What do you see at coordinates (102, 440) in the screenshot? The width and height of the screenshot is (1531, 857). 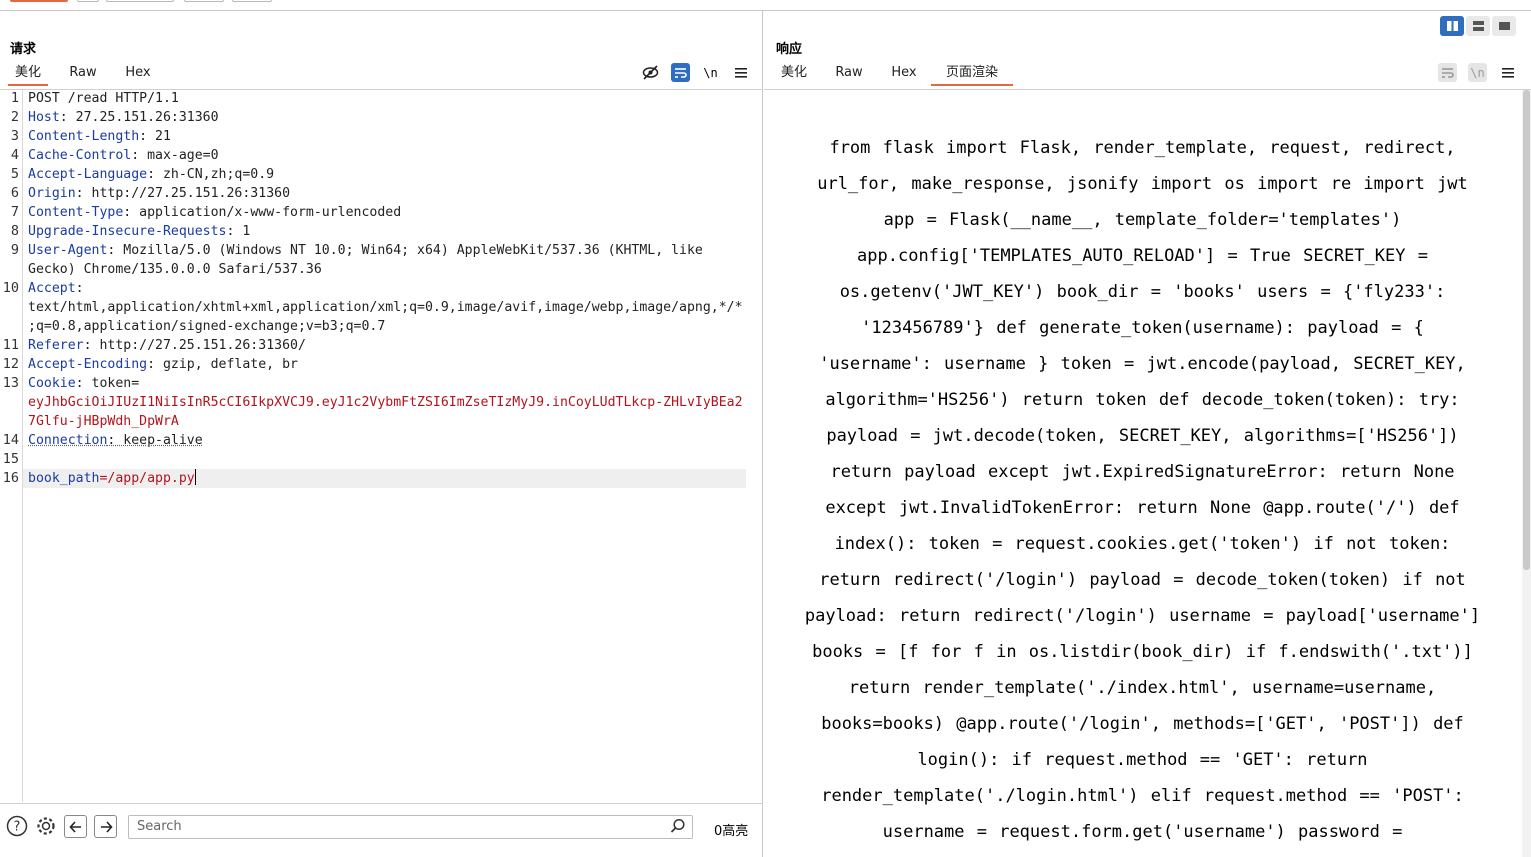 I see `request-line: 14 Connection: keep-alive` at bounding box center [102, 440].